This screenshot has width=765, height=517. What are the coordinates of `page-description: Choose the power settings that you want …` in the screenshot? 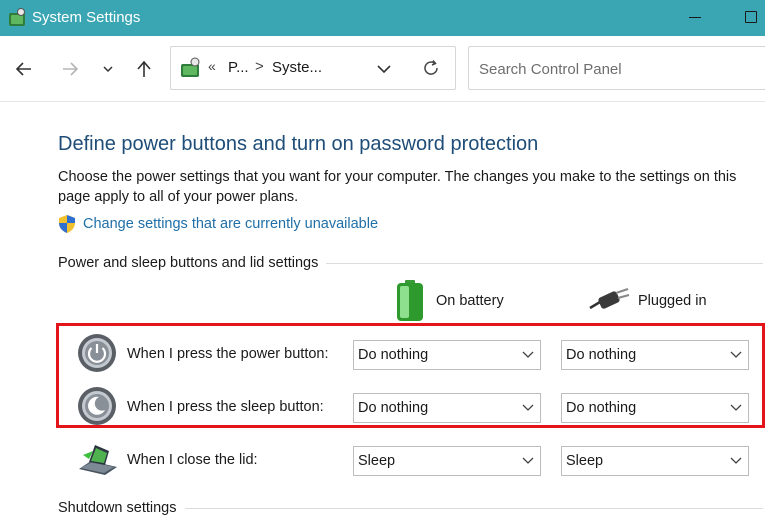 It's located at (397, 187).